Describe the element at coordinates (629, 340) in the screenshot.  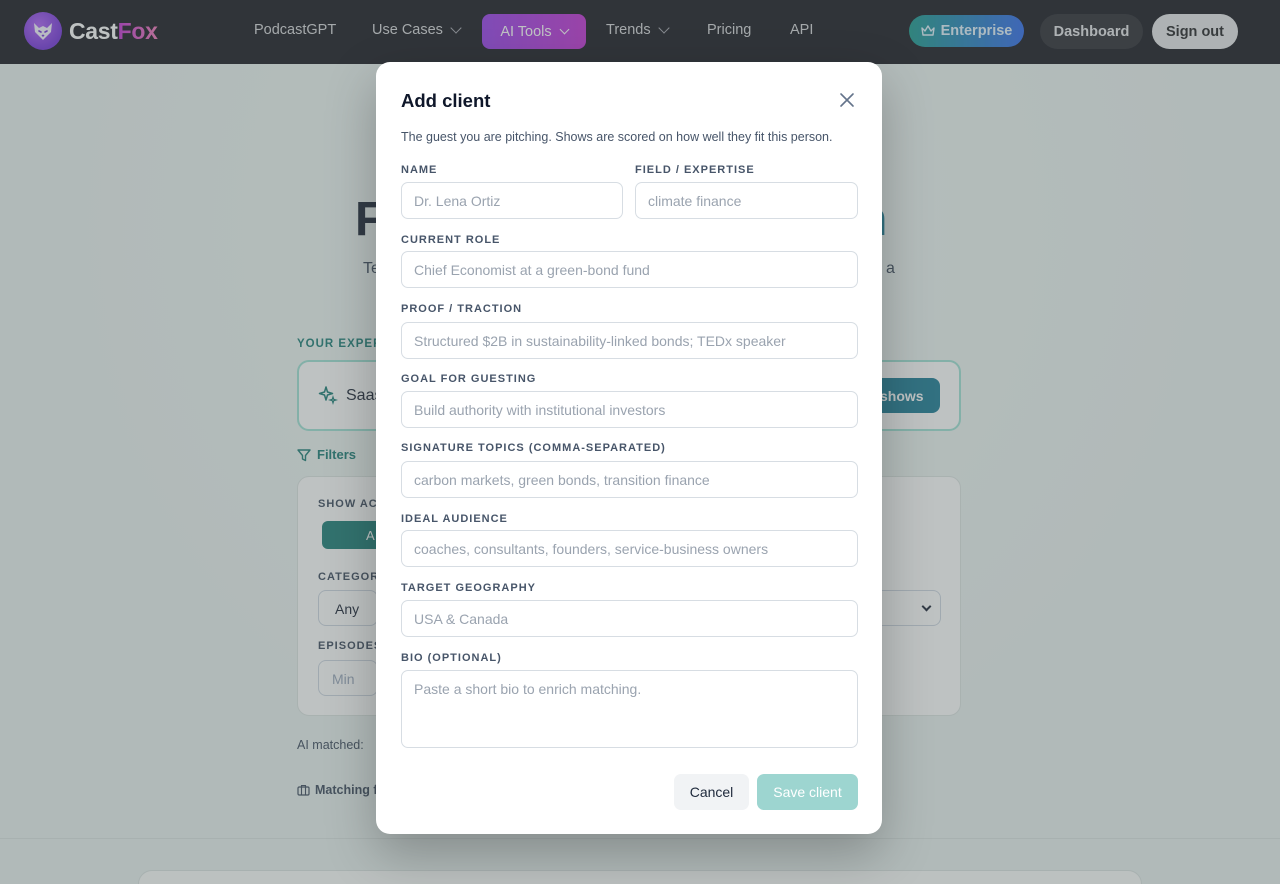
I see `proof-traction-input` at that location.